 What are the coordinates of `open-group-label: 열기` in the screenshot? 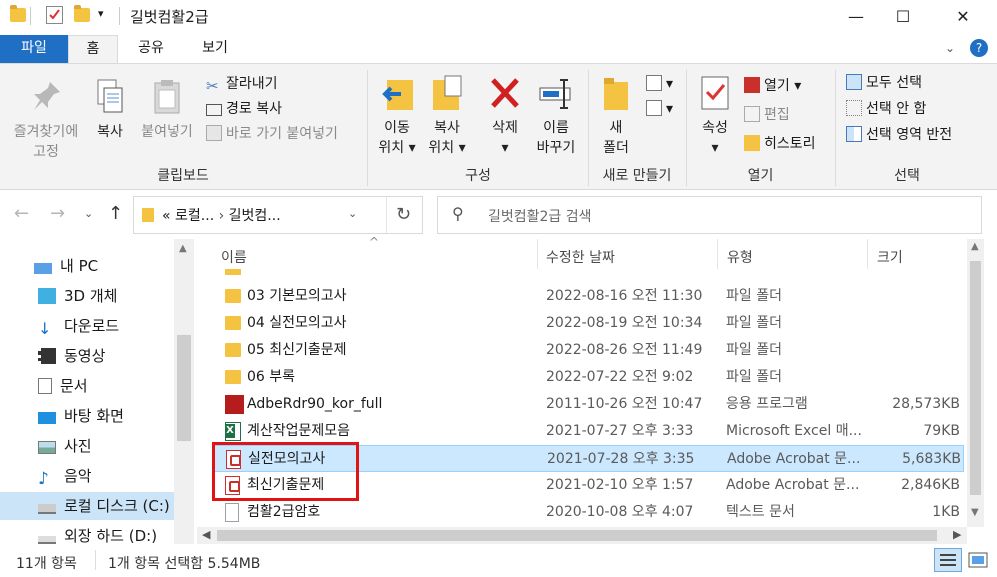 It's located at (760, 176).